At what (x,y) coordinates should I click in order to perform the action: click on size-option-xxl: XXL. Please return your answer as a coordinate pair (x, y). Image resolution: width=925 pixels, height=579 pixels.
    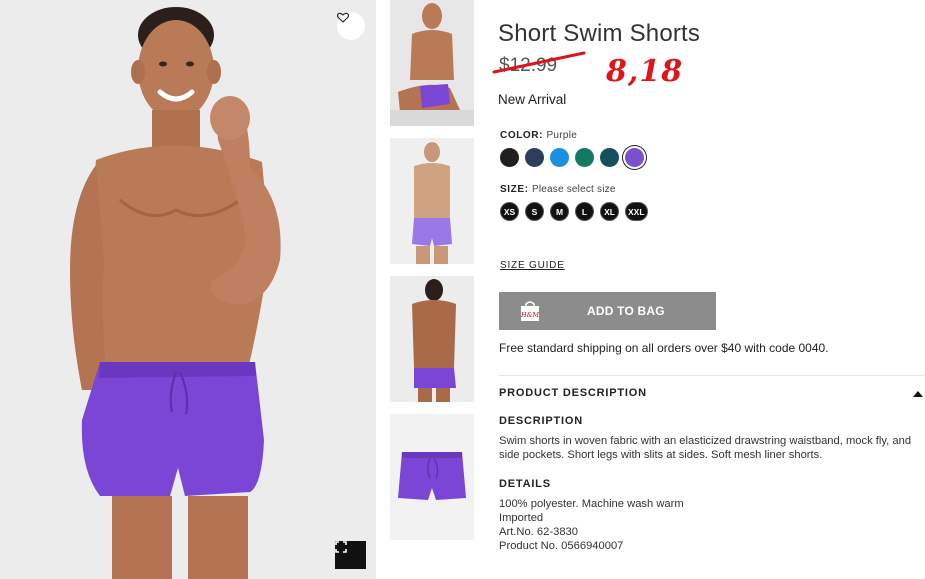
    Looking at the image, I should click on (636, 211).